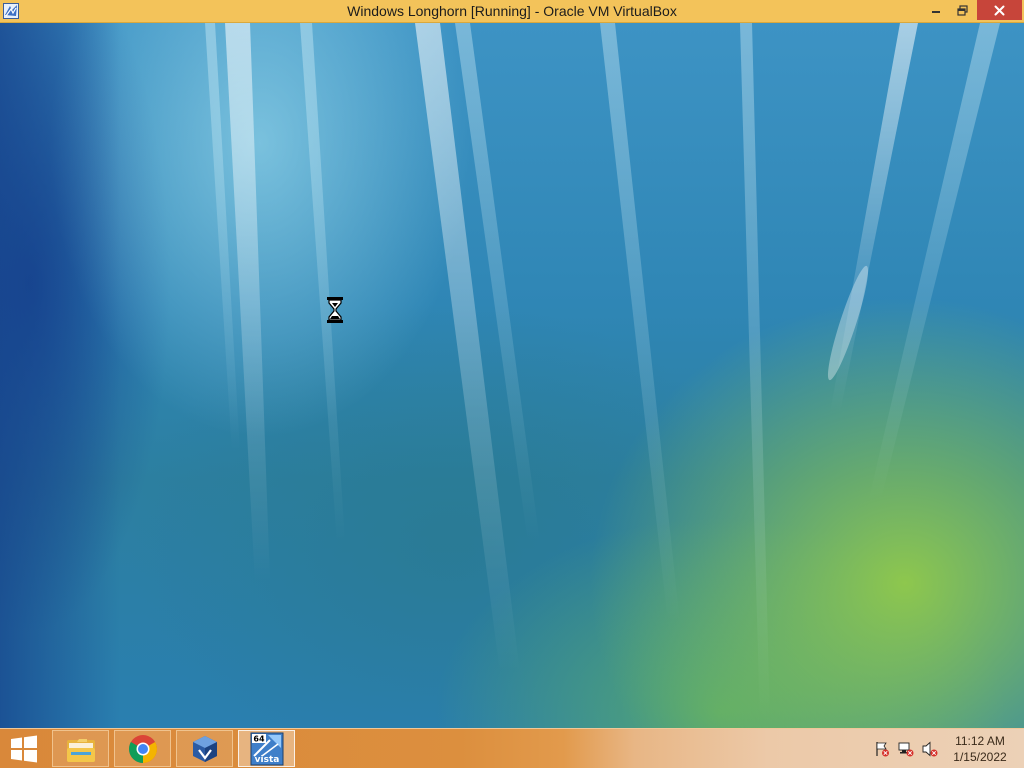 Image resolution: width=1024 pixels, height=768 pixels. I want to click on flag-icon, so click(882, 749).